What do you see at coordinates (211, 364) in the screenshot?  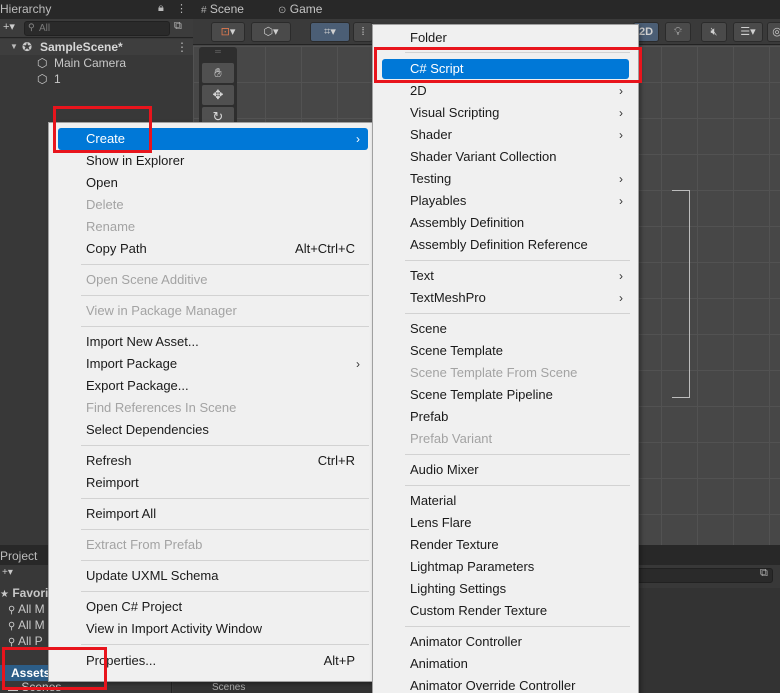 I see `menu-item-import-package: Import Package ›` at bounding box center [211, 364].